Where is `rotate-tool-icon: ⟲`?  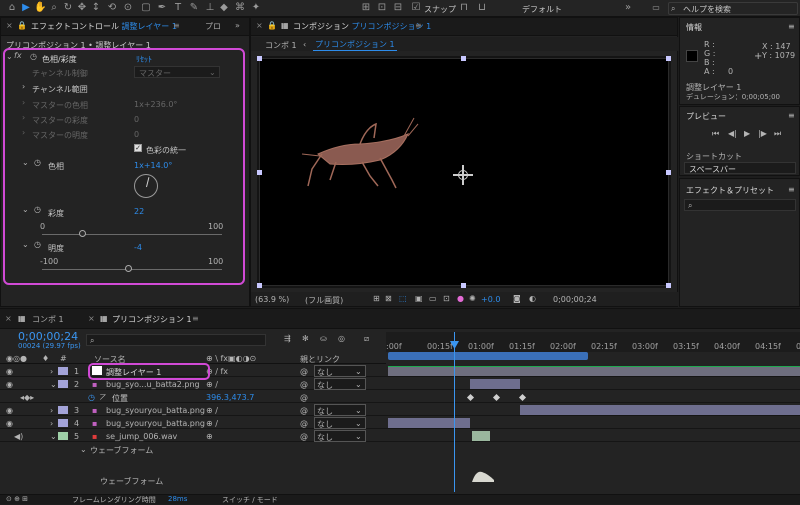
rotate-tool-icon: ⟲ is located at coordinates (112, 8).